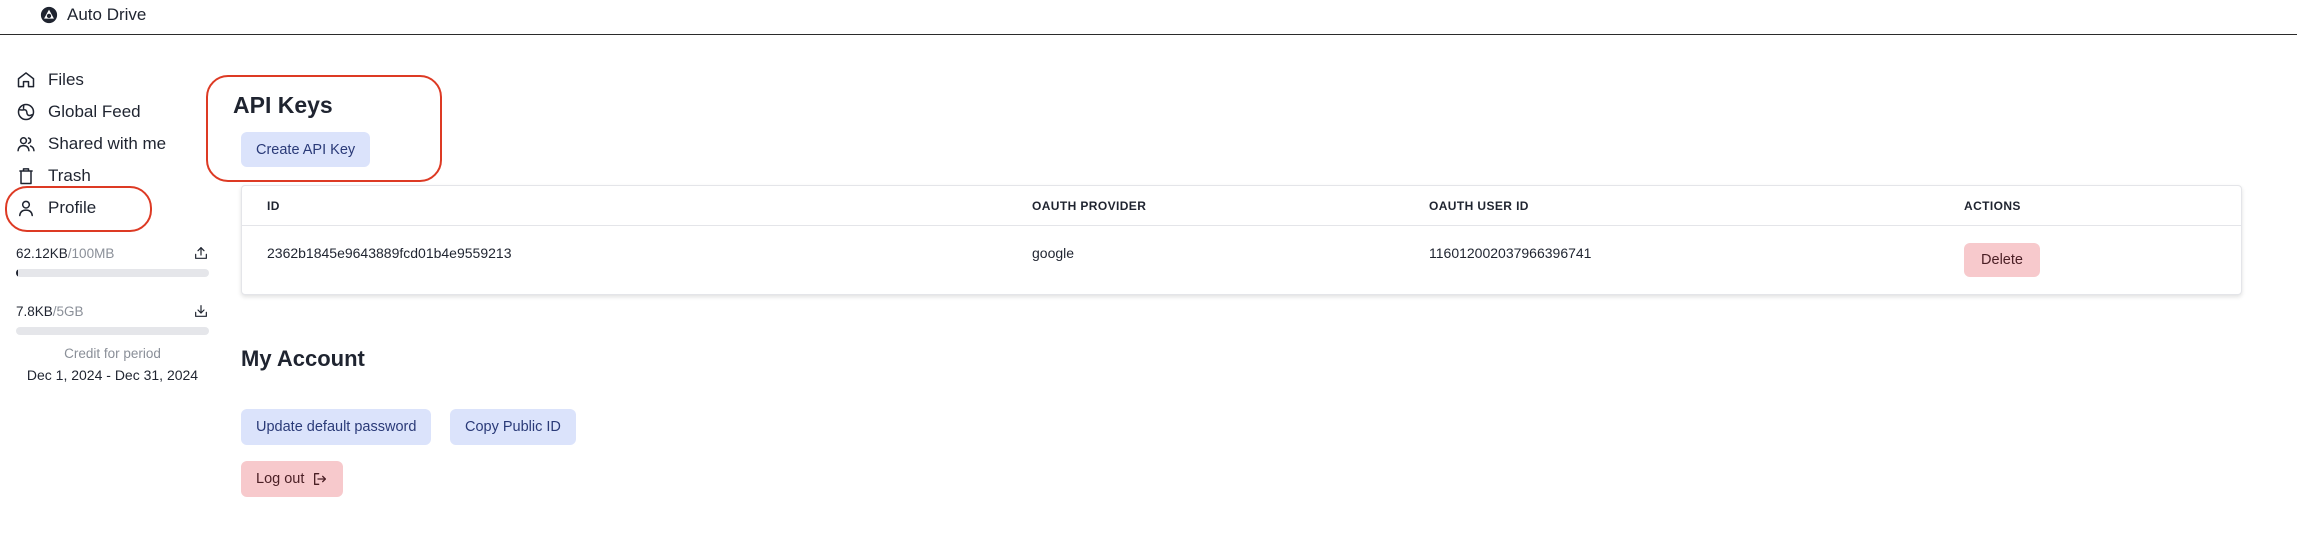  I want to click on upload-progress-fill, so click(17, 273).